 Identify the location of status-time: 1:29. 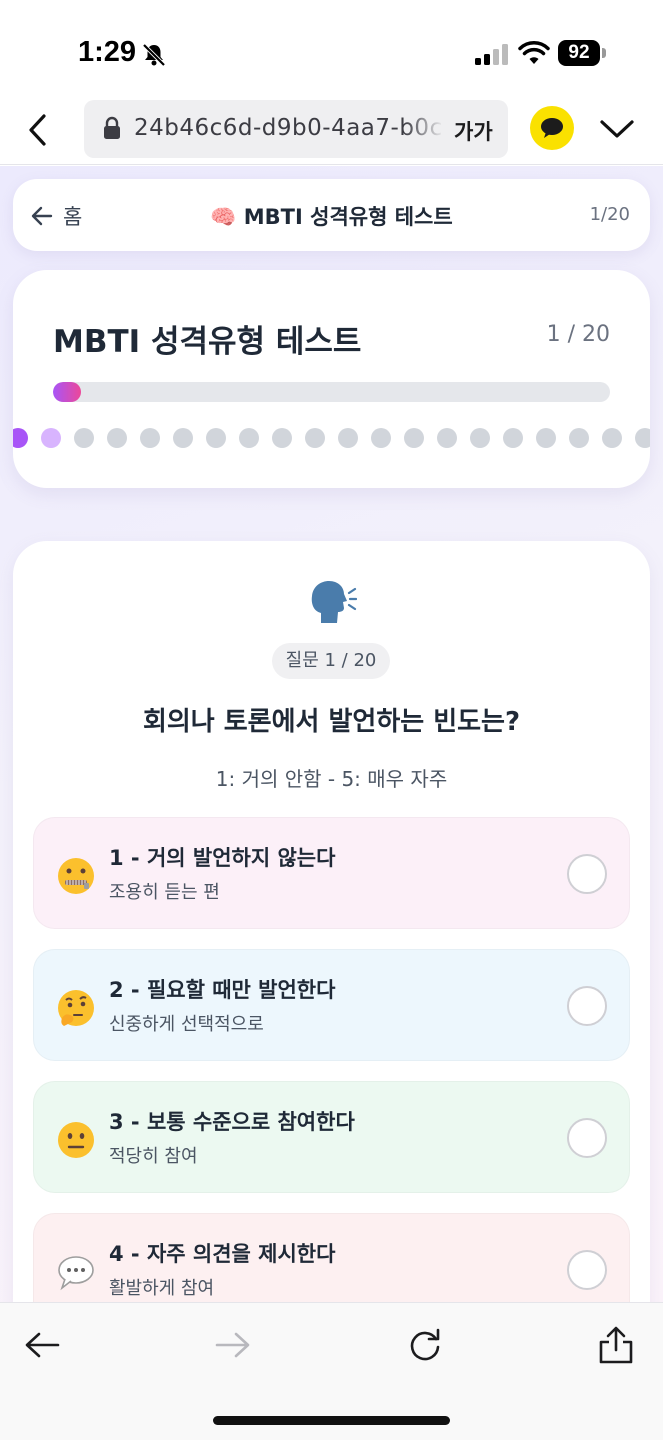
(107, 52).